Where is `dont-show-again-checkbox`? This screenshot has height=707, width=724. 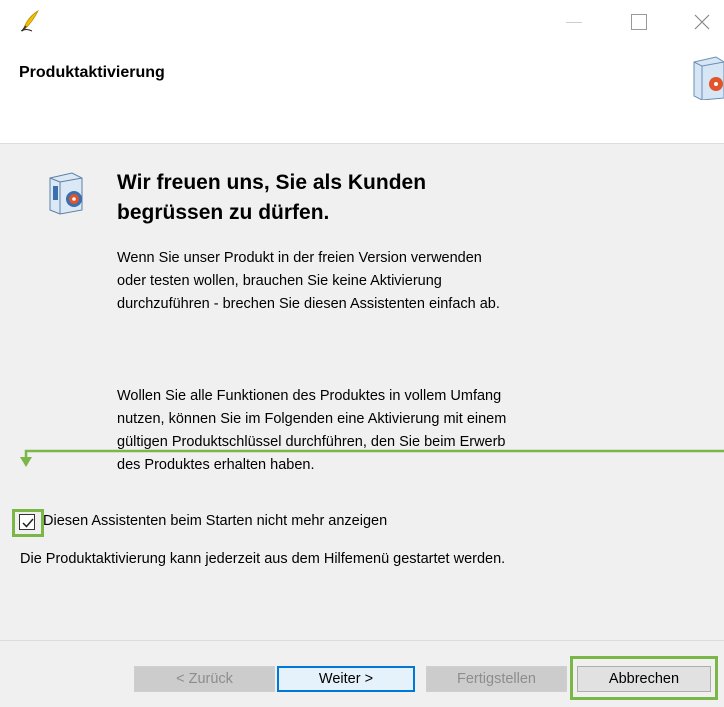 dont-show-again-checkbox is located at coordinates (27, 522).